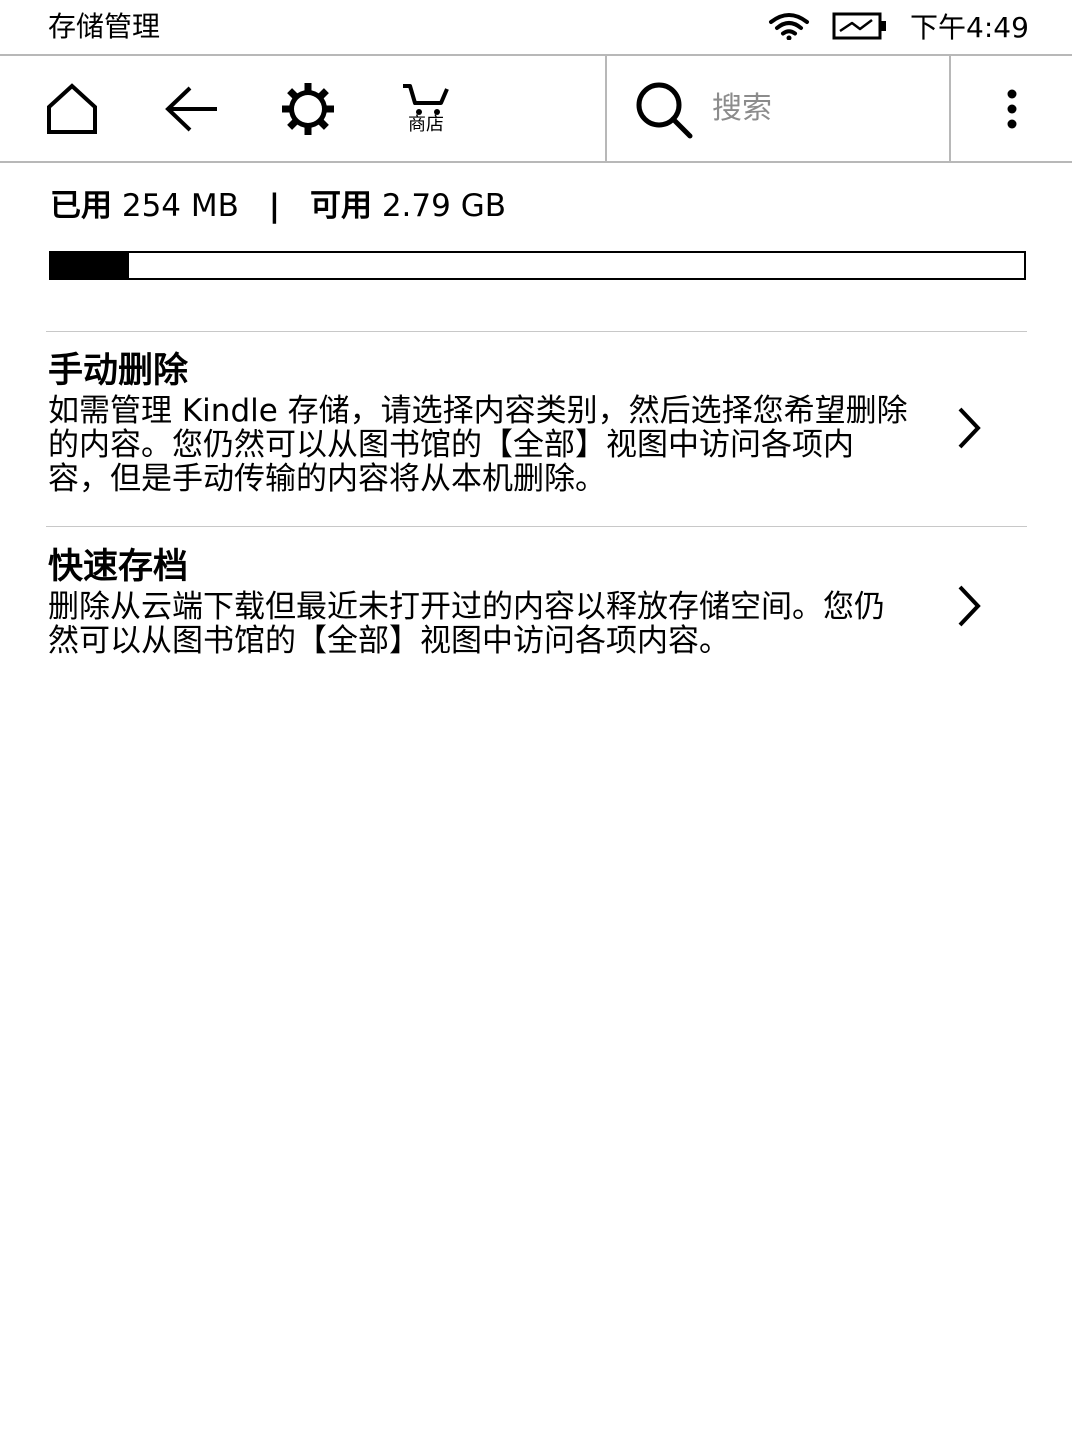 The image size is (1072, 1448). What do you see at coordinates (180, 206) in the screenshot?
I see `used-value: 254 MB` at bounding box center [180, 206].